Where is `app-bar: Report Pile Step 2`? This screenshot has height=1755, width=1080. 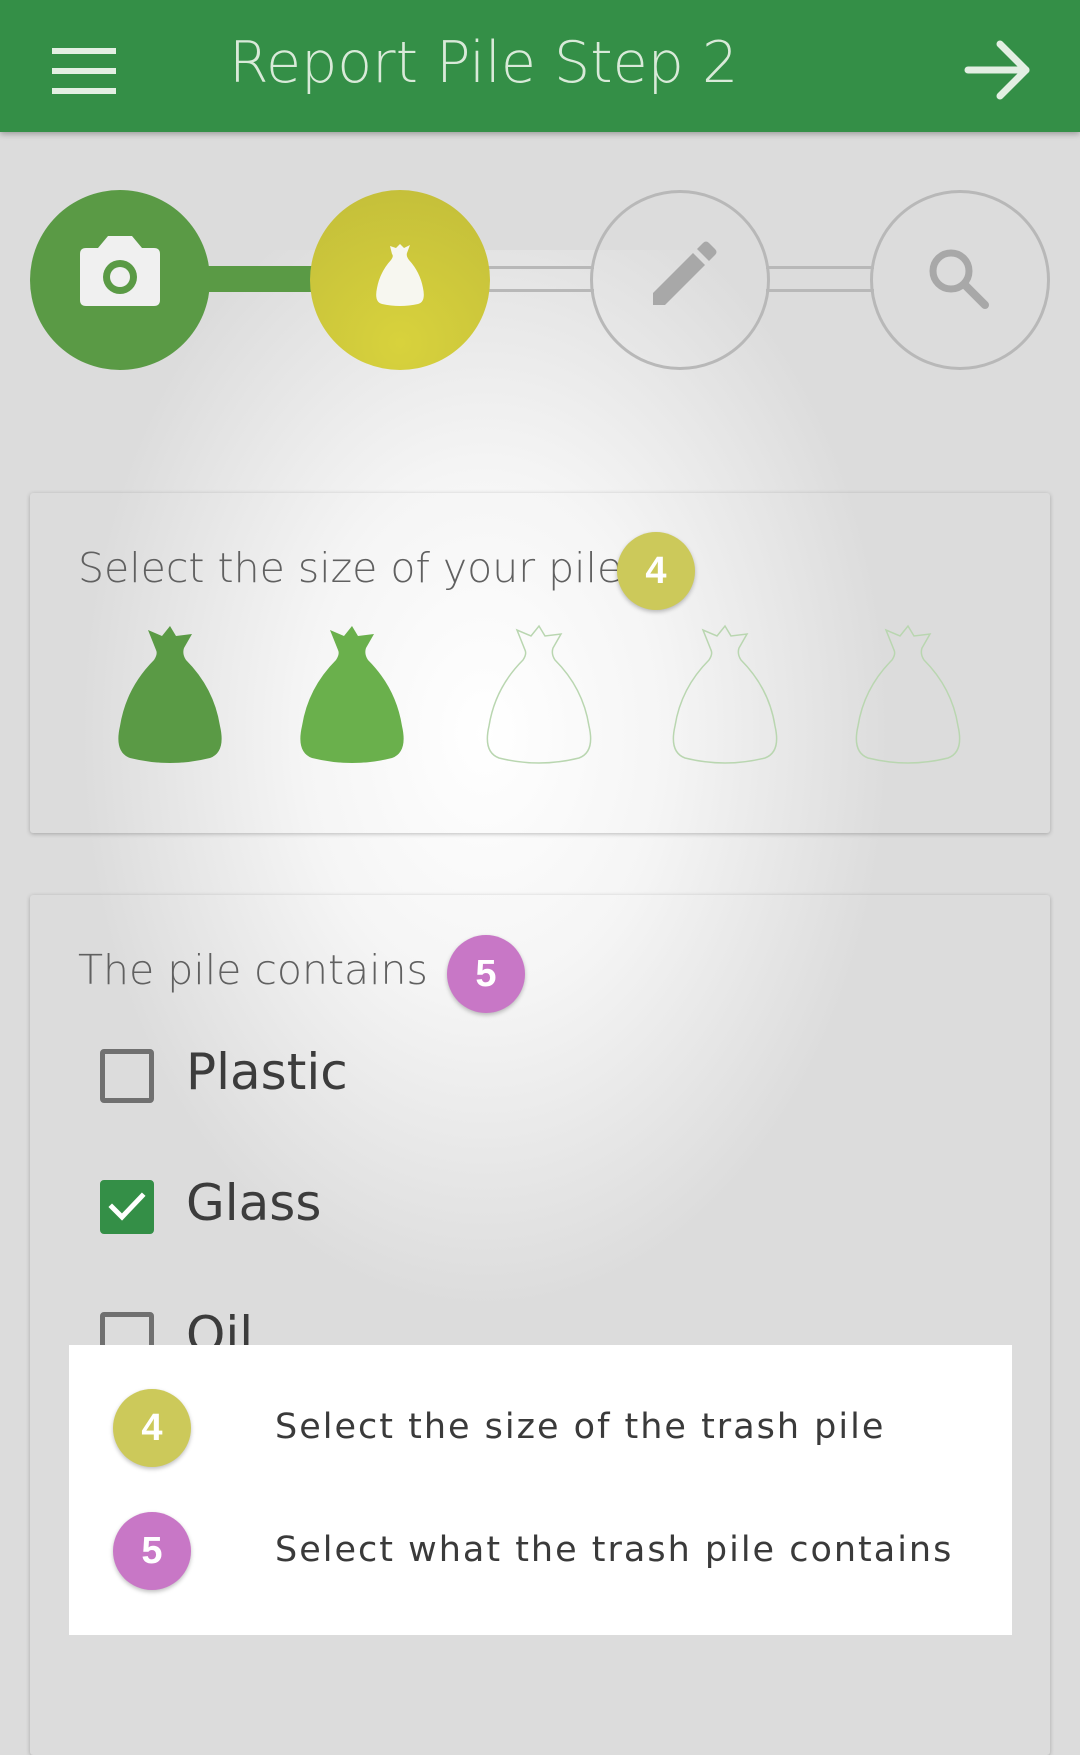
app-bar: Report Pile Step 2 is located at coordinates (540, 66).